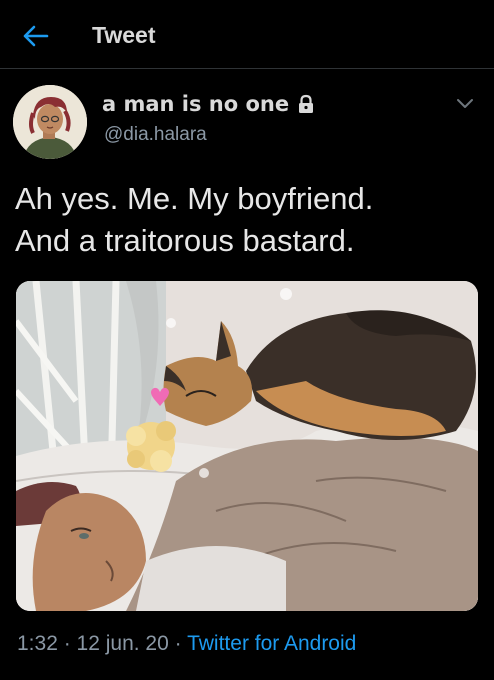  Describe the element at coordinates (196, 104) in the screenshot. I see `display-name-text: a man is no one` at that location.